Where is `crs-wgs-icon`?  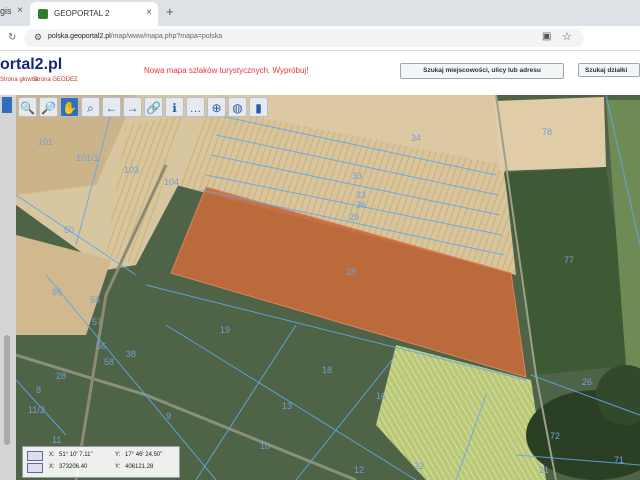
crs-wgs-icon is located at coordinates (35, 456).